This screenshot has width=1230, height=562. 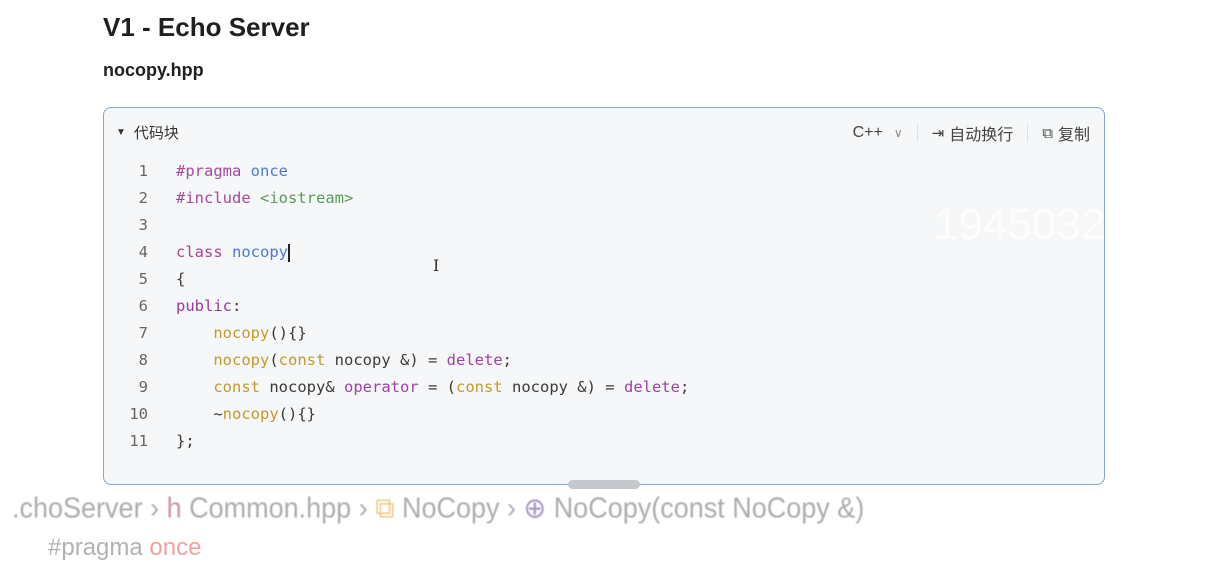 I want to click on language-select: C++ ∨, so click(x=878, y=133).